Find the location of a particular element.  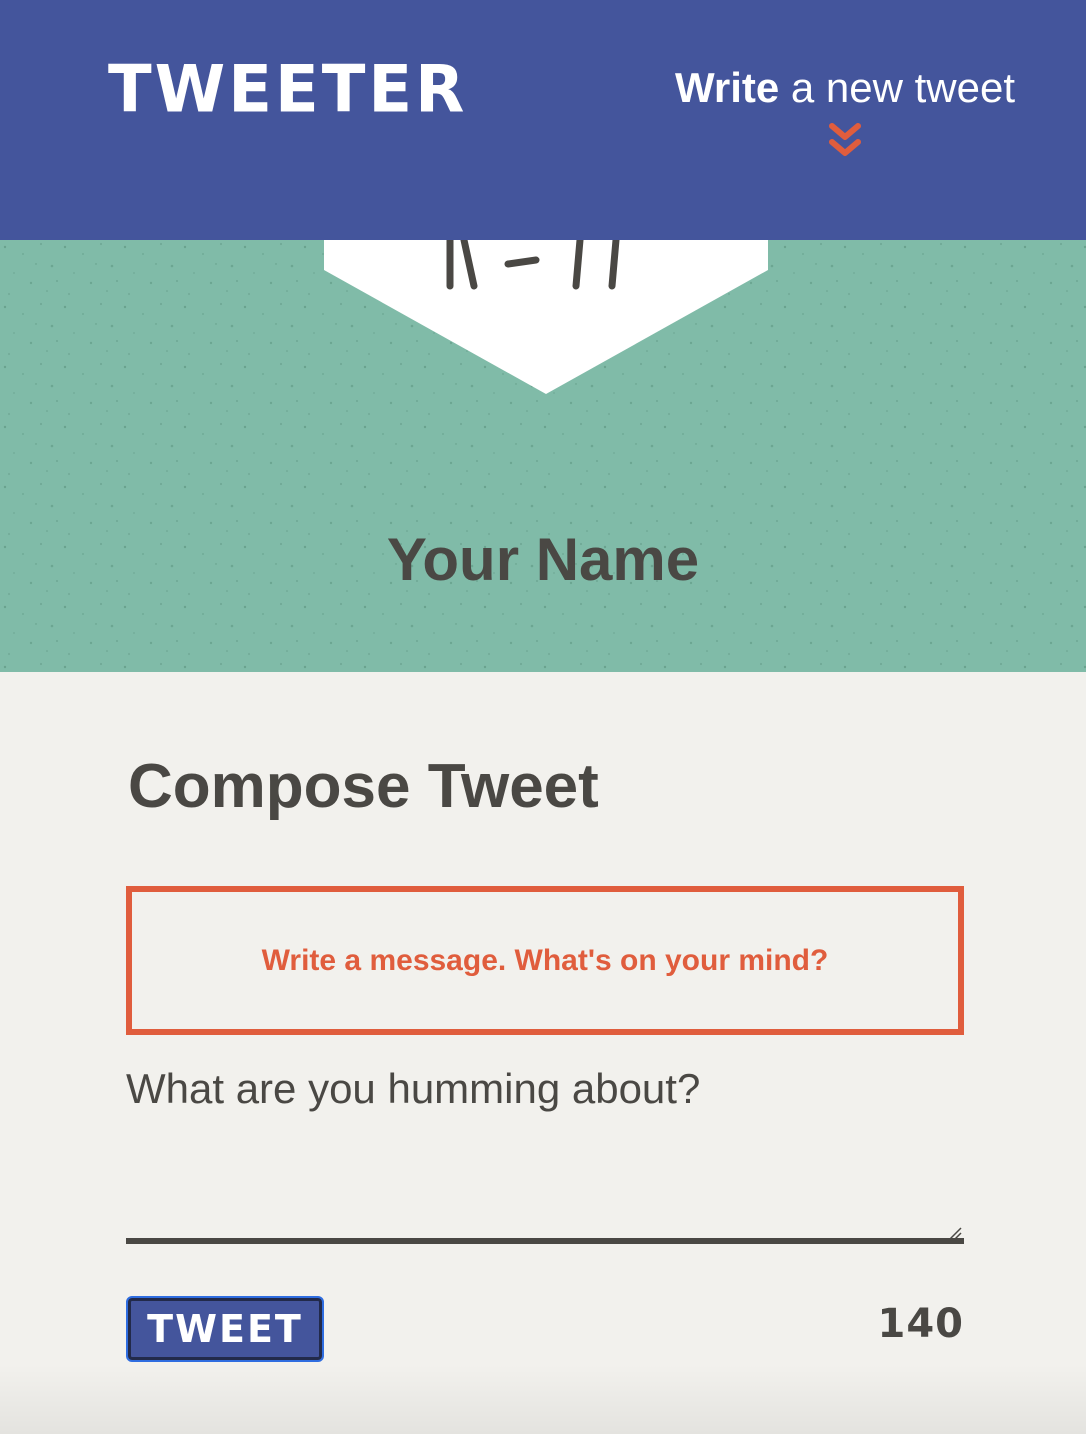

avatar is located at coordinates (546, 317).